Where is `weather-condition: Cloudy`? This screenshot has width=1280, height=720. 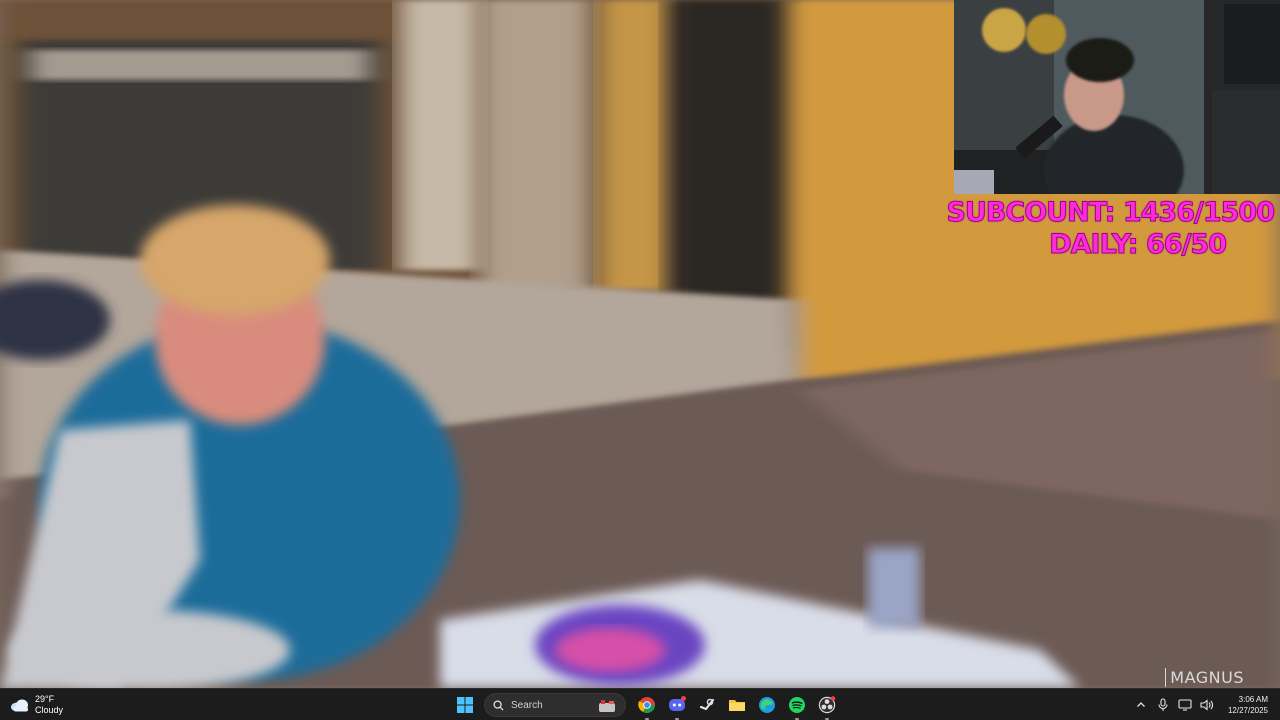 weather-condition: Cloudy is located at coordinates (49, 710).